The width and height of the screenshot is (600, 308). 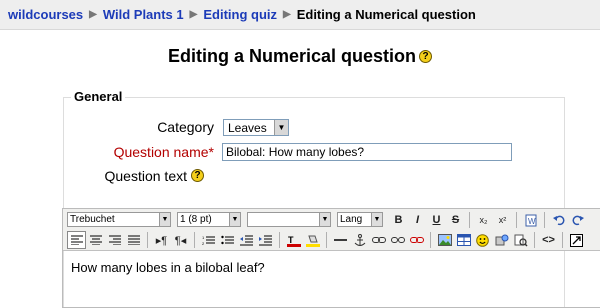 What do you see at coordinates (240, 14) in the screenshot?
I see `breadcrumb-link-editing-quiz: Editing quiz` at bounding box center [240, 14].